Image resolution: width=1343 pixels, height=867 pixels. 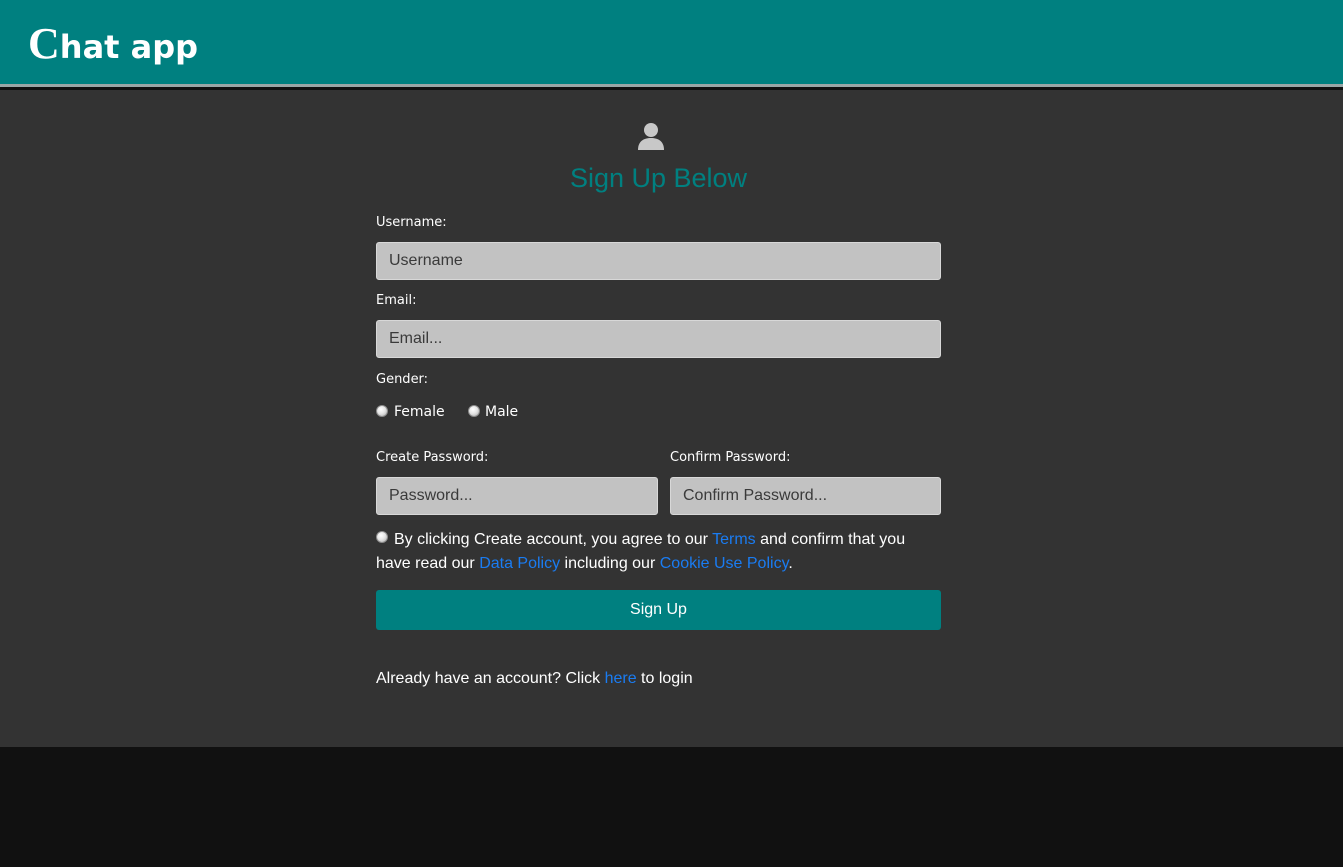 What do you see at coordinates (396, 300) in the screenshot?
I see `email-label: Email:` at bounding box center [396, 300].